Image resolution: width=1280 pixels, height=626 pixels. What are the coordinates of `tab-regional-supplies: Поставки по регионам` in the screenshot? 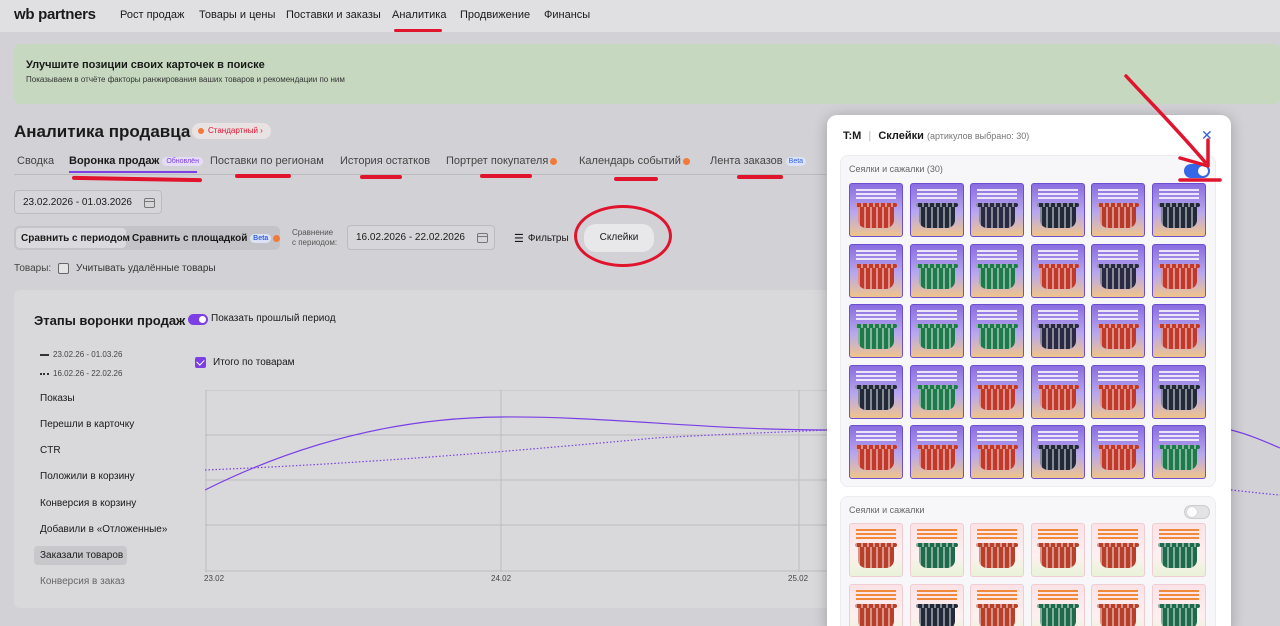 It's located at (267, 161).